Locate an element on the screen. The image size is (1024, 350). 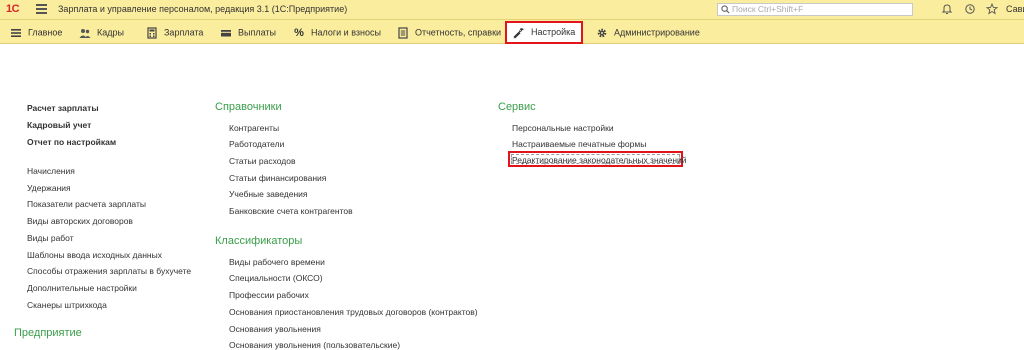
link-custom-print-forms: Настраиваемые печатные формы is located at coordinates (579, 144).